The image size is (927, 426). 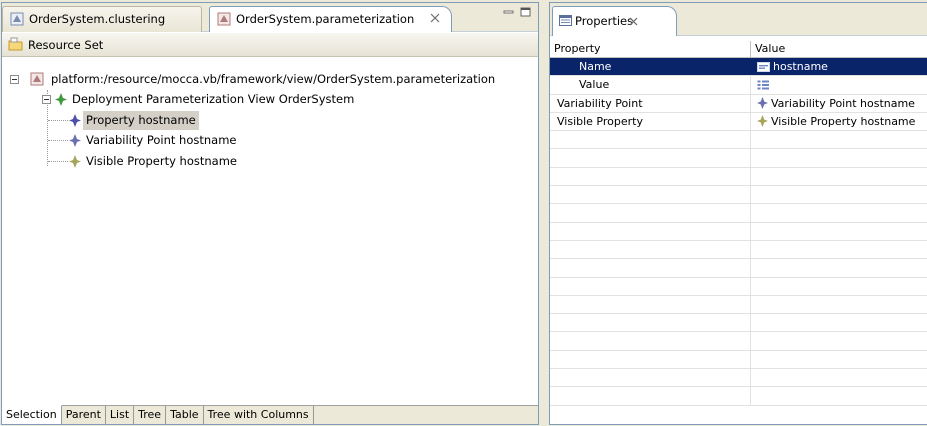 What do you see at coordinates (839, 66) in the screenshot?
I see `property-value-cell: hostname` at bounding box center [839, 66].